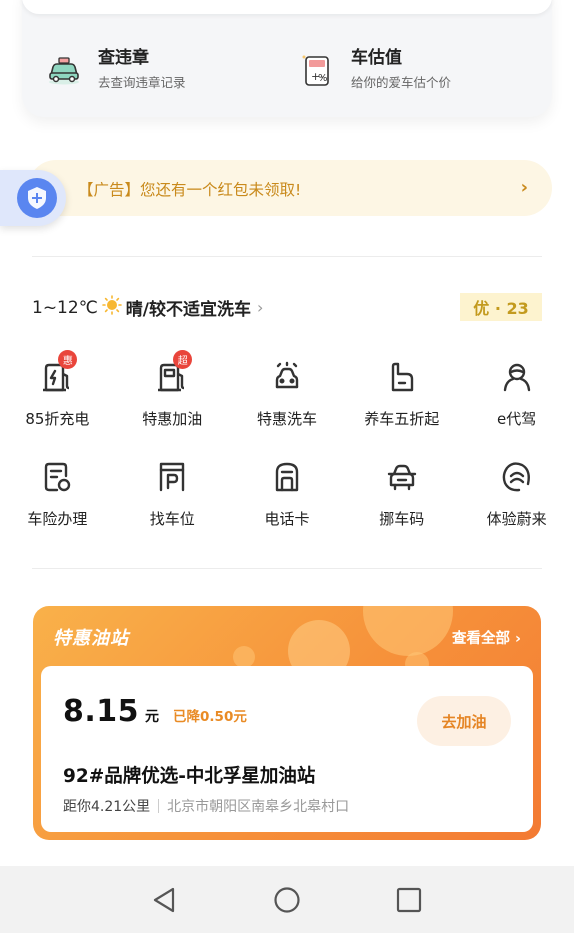 The height and width of the screenshot is (933, 574). What do you see at coordinates (516, 419) in the screenshot?
I see `service-label: e代驾` at bounding box center [516, 419].